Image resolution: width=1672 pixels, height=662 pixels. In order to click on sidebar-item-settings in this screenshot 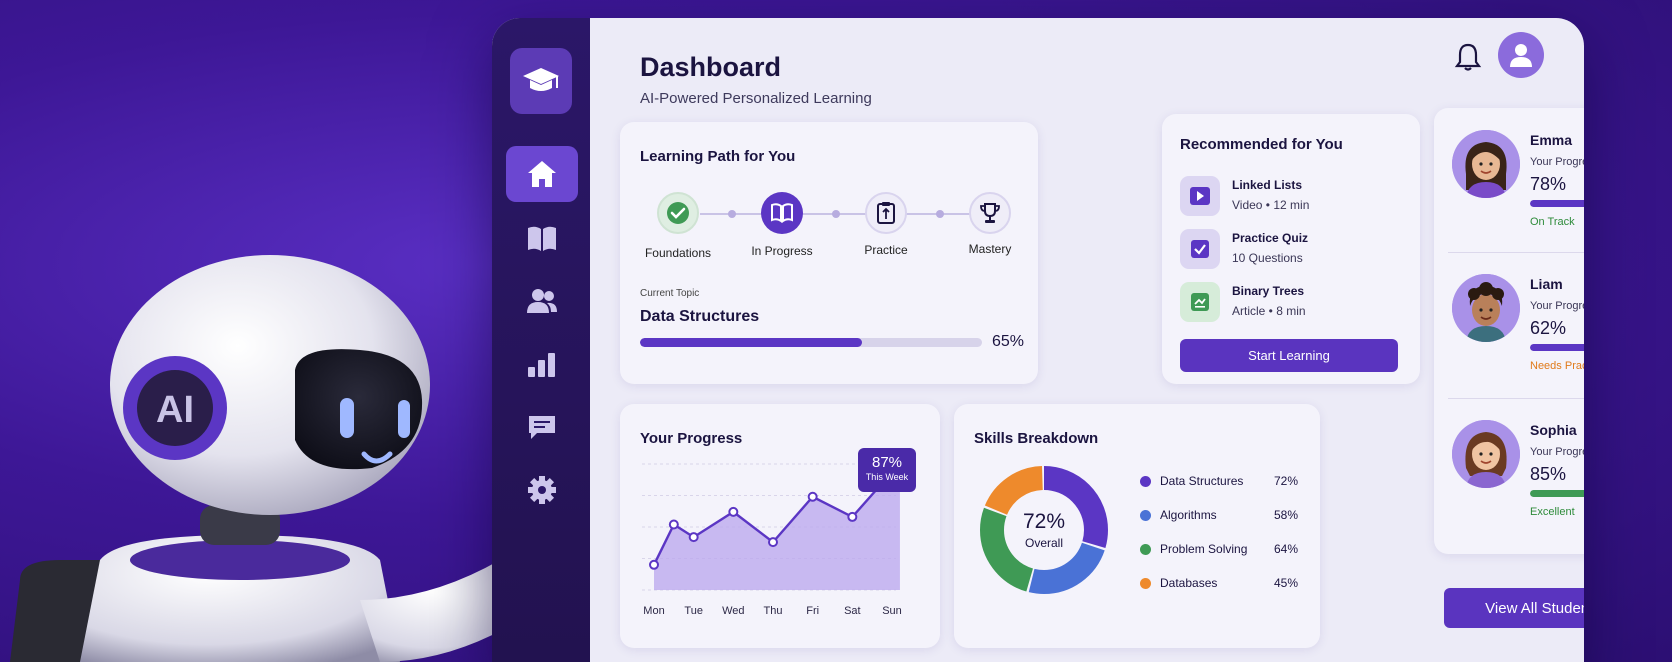, I will do `click(542, 490)`.